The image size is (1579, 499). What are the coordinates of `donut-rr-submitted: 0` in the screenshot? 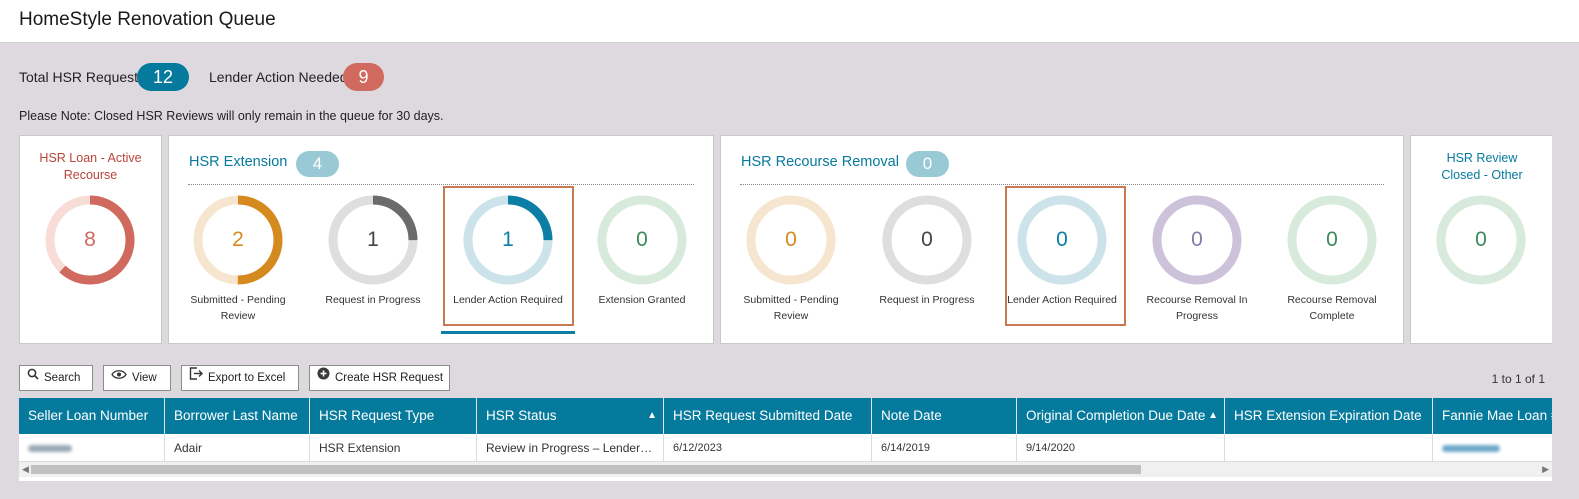 It's located at (791, 240).